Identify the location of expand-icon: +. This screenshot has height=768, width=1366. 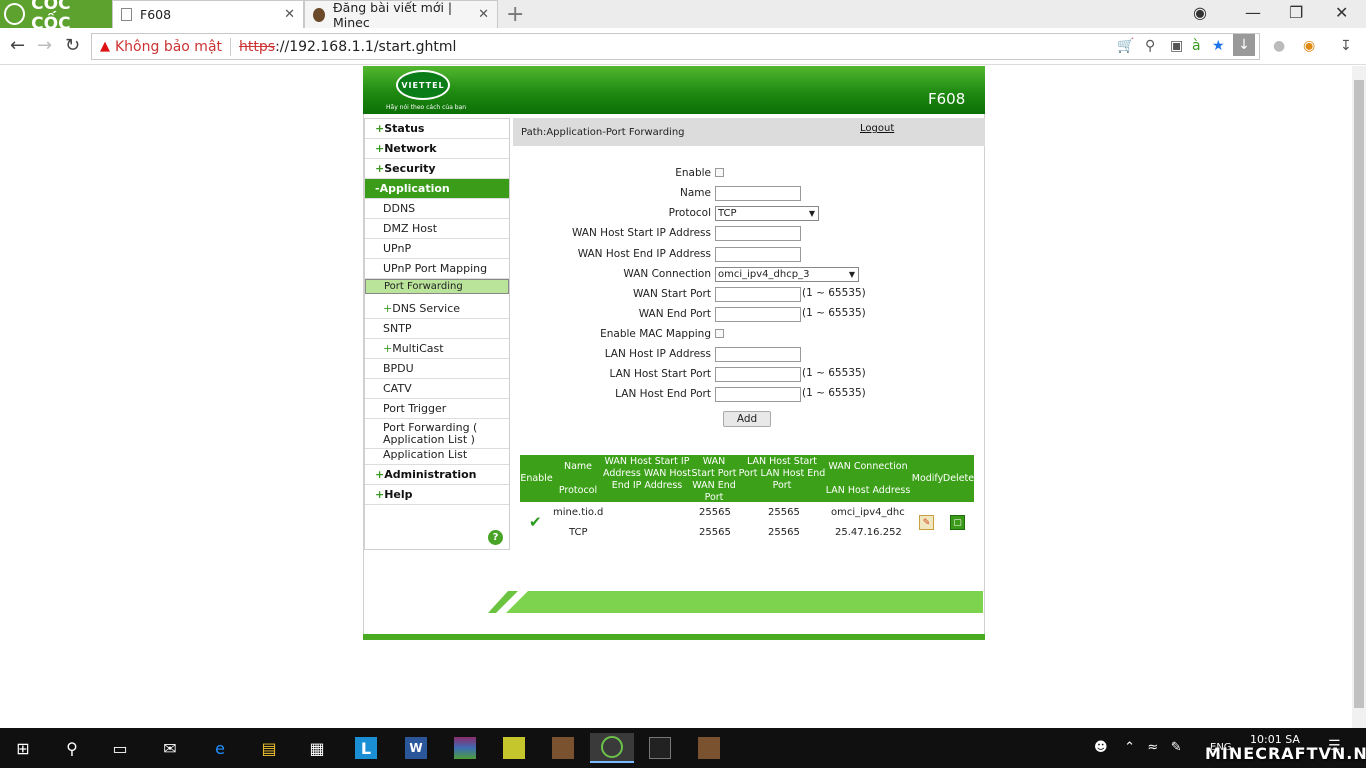
(388, 308).